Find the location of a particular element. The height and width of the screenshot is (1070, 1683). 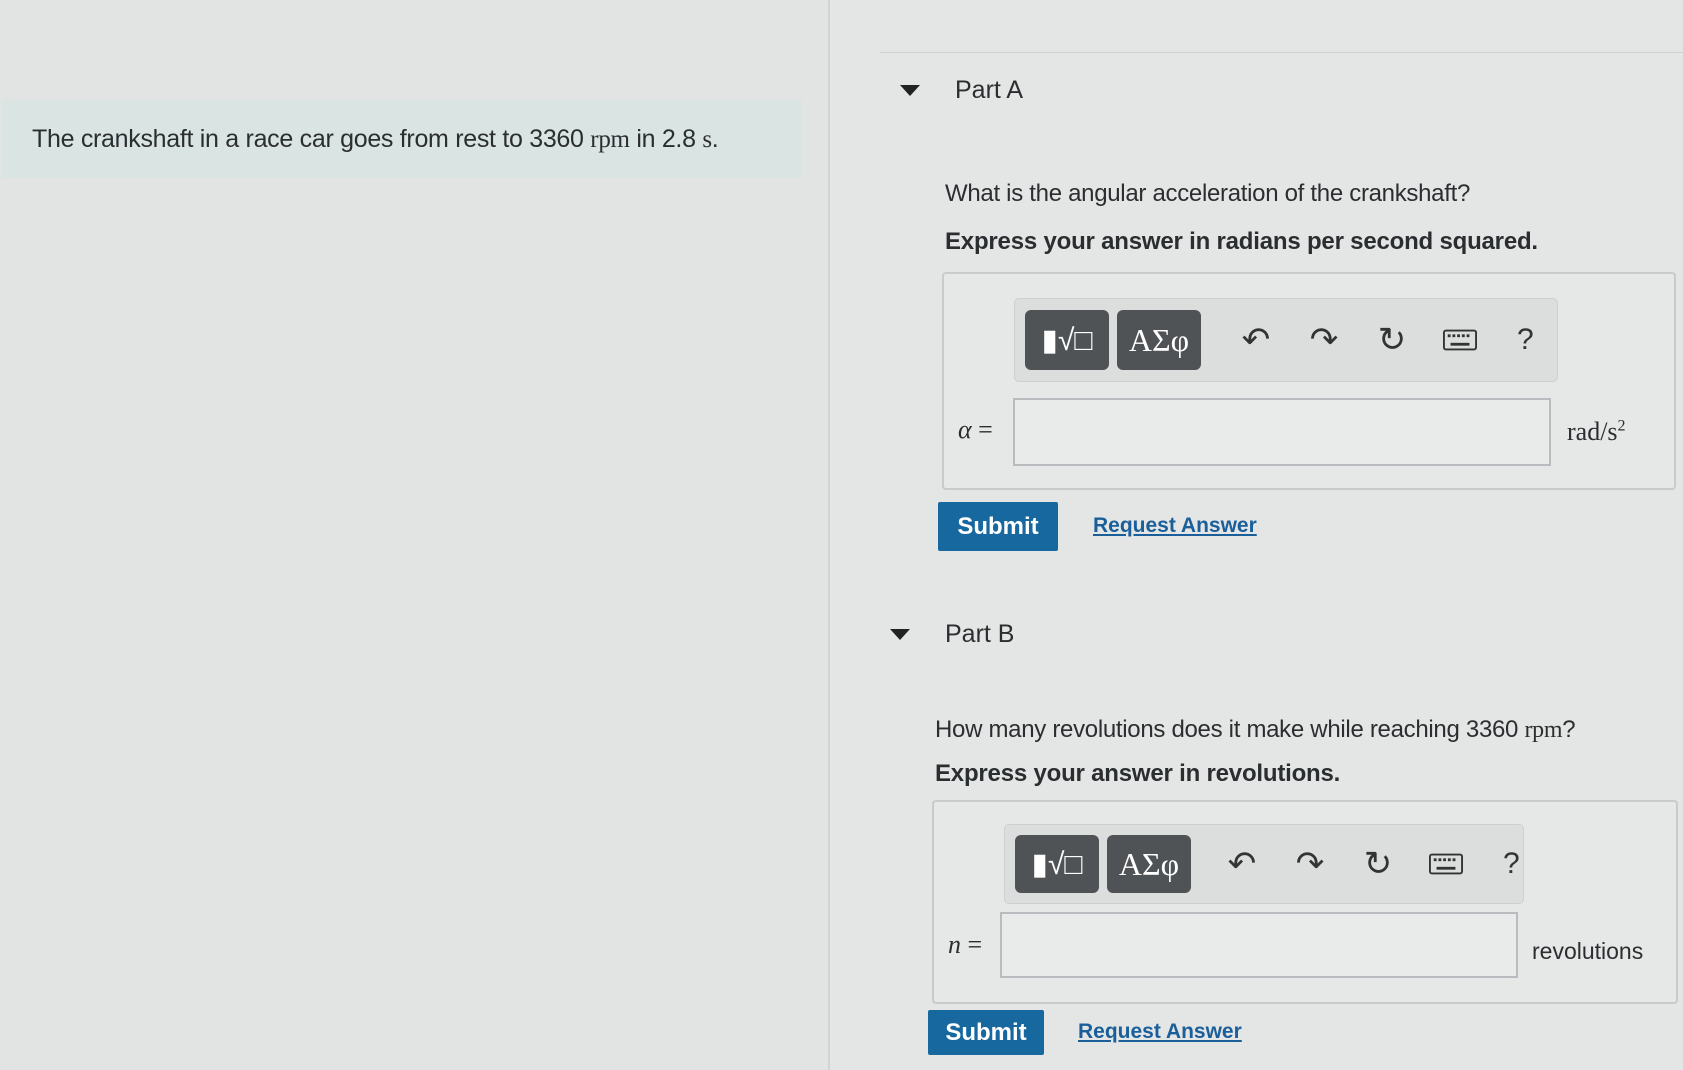

problem-text-mid: in 2.8 is located at coordinates (666, 139).